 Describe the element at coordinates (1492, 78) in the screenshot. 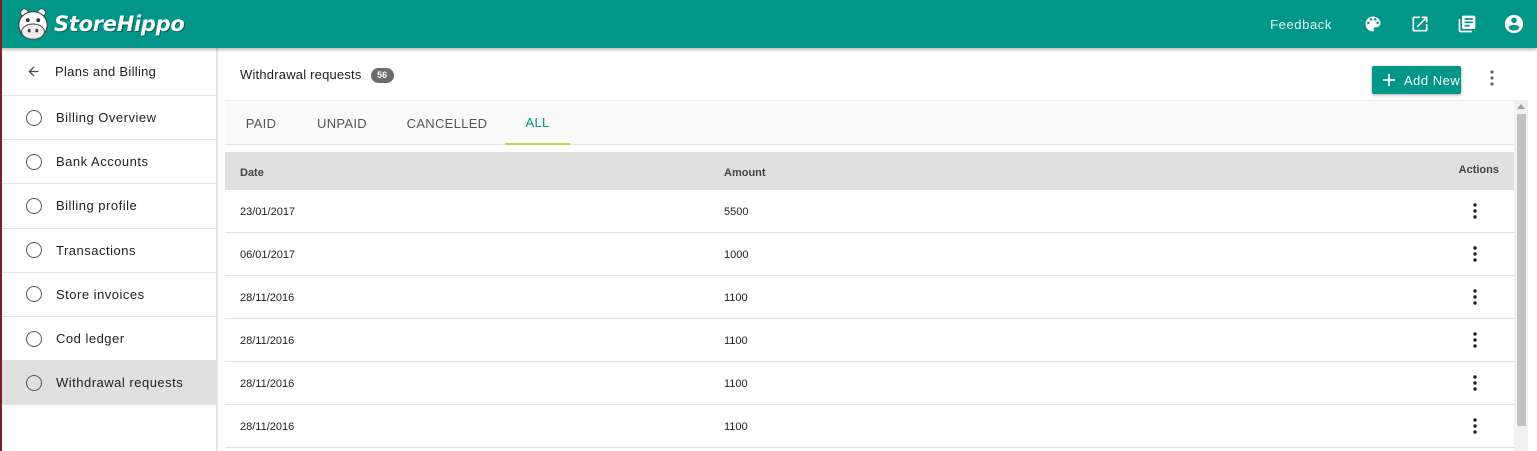

I see `more-vert-icon` at that location.